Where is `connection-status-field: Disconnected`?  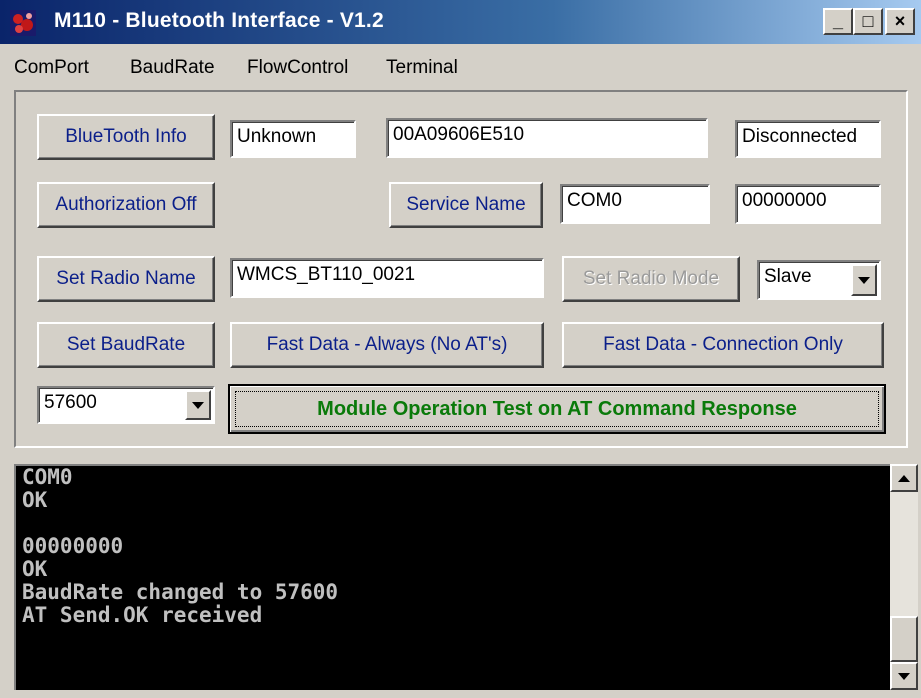 connection-status-field: Disconnected is located at coordinates (808, 139).